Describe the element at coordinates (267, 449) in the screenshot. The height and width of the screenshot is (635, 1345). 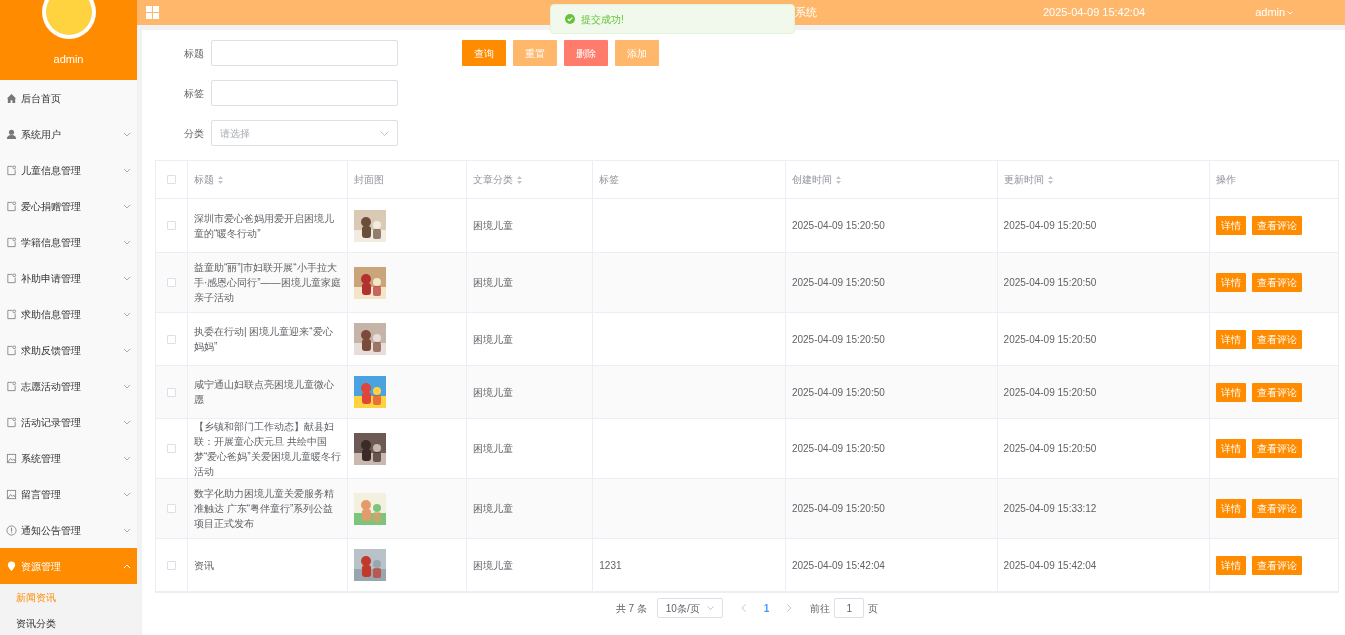
I see `table-cell-text: 【乡镇和部门工作动态】献县妇联：开展童心庆元旦 共绘中国梦“爱心爸妈”关爱困境儿童暖冬行活动` at that location.